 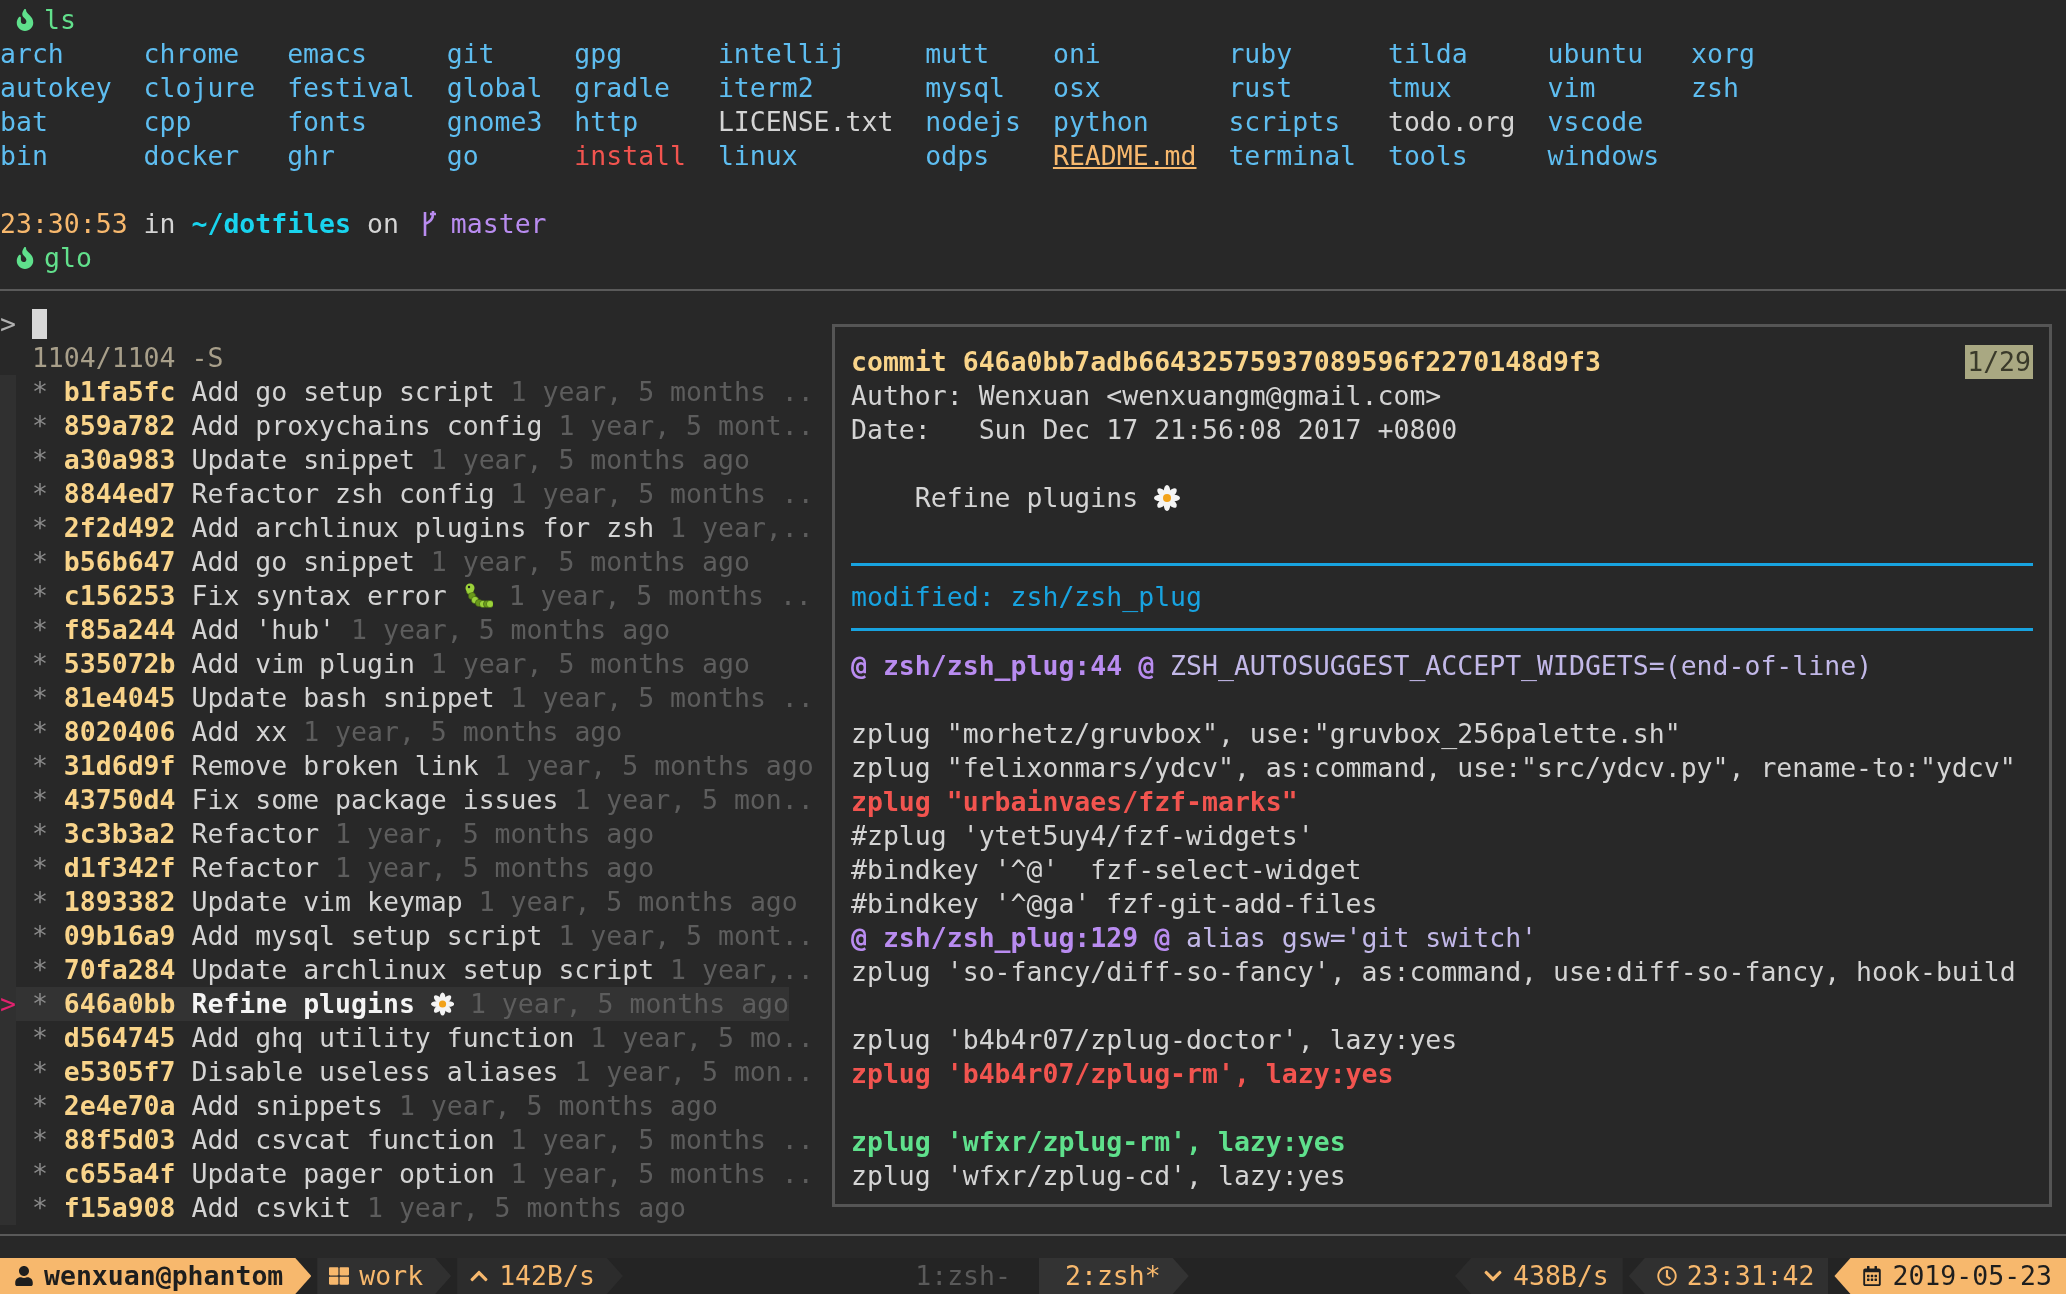 I want to click on file-name: clojure, so click(x=199, y=88).